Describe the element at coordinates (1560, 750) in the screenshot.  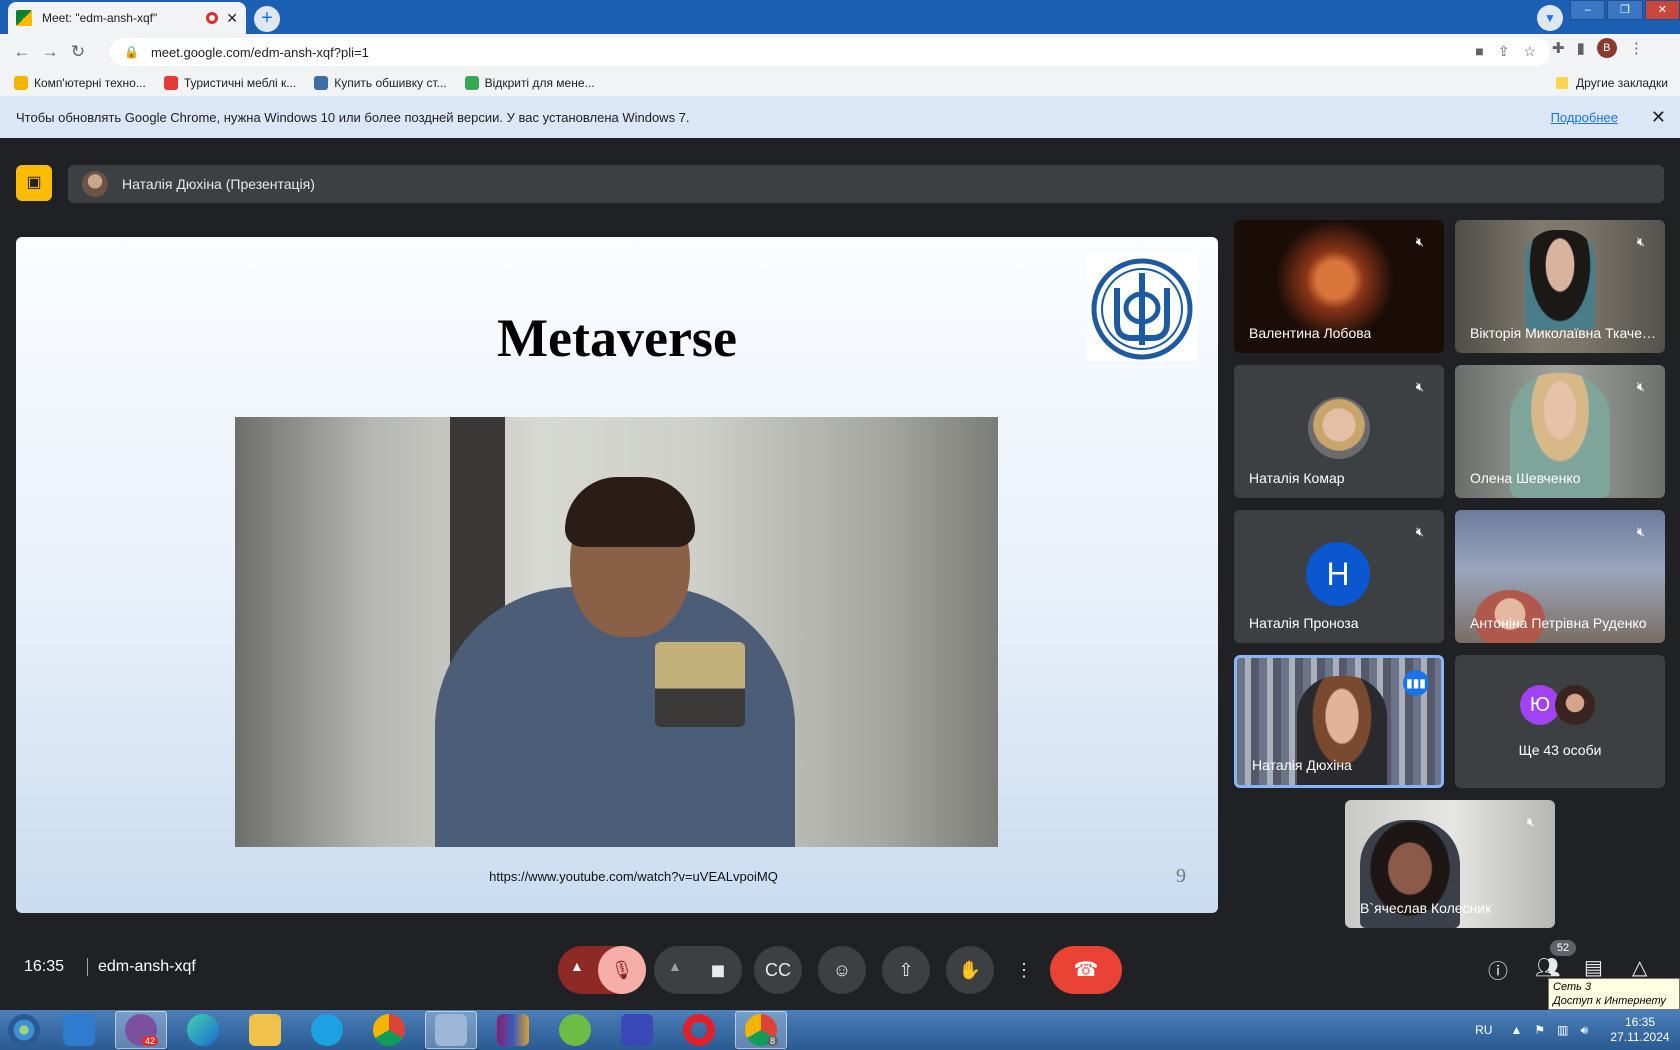
I see `more-people-label: Ще 43 особи` at that location.